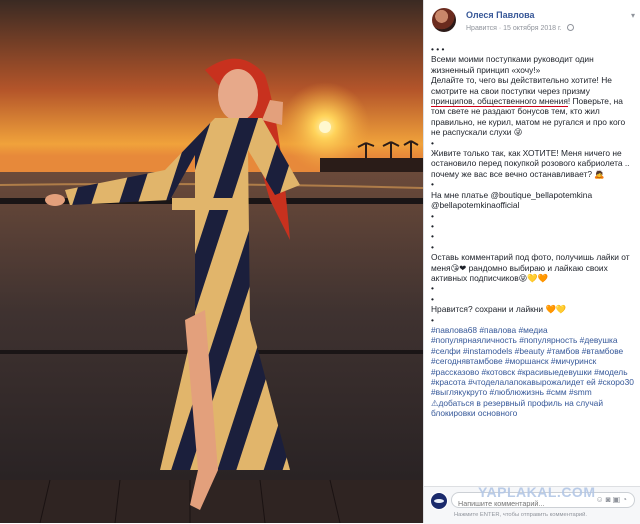 This screenshot has height=524, width=640. Describe the element at coordinates (633, 15) in the screenshot. I see `chevron-down-icon: ▾` at that location.